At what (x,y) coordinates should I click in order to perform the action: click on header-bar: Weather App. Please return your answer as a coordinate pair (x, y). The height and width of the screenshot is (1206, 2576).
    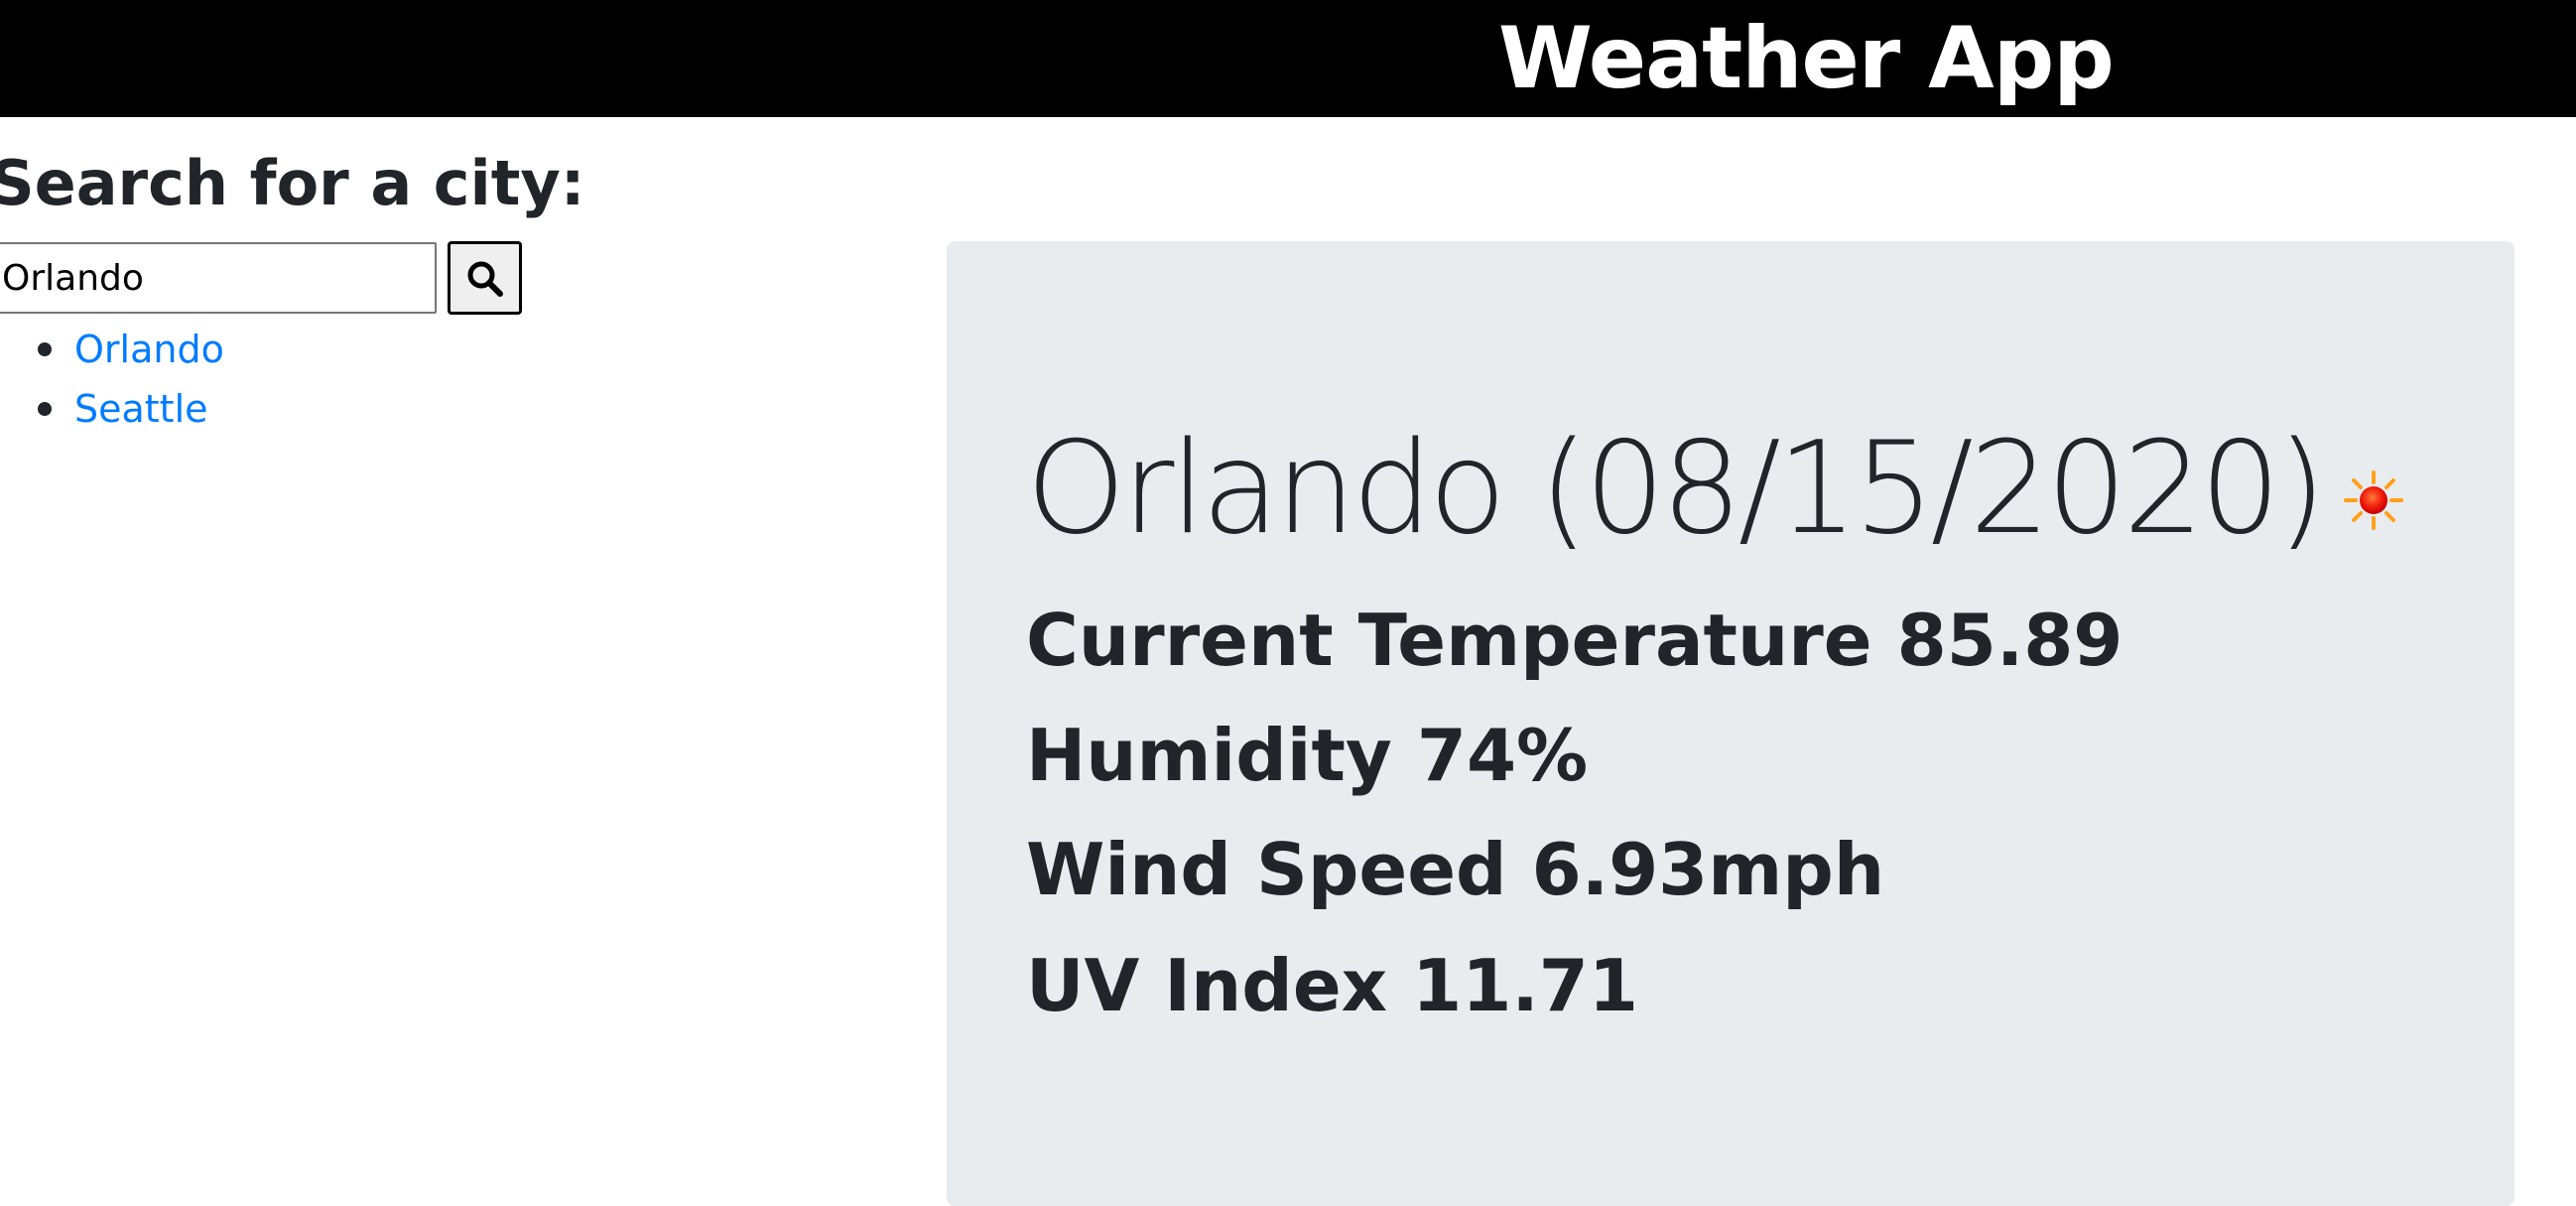
    Looking at the image, I should click on (1288, 58).